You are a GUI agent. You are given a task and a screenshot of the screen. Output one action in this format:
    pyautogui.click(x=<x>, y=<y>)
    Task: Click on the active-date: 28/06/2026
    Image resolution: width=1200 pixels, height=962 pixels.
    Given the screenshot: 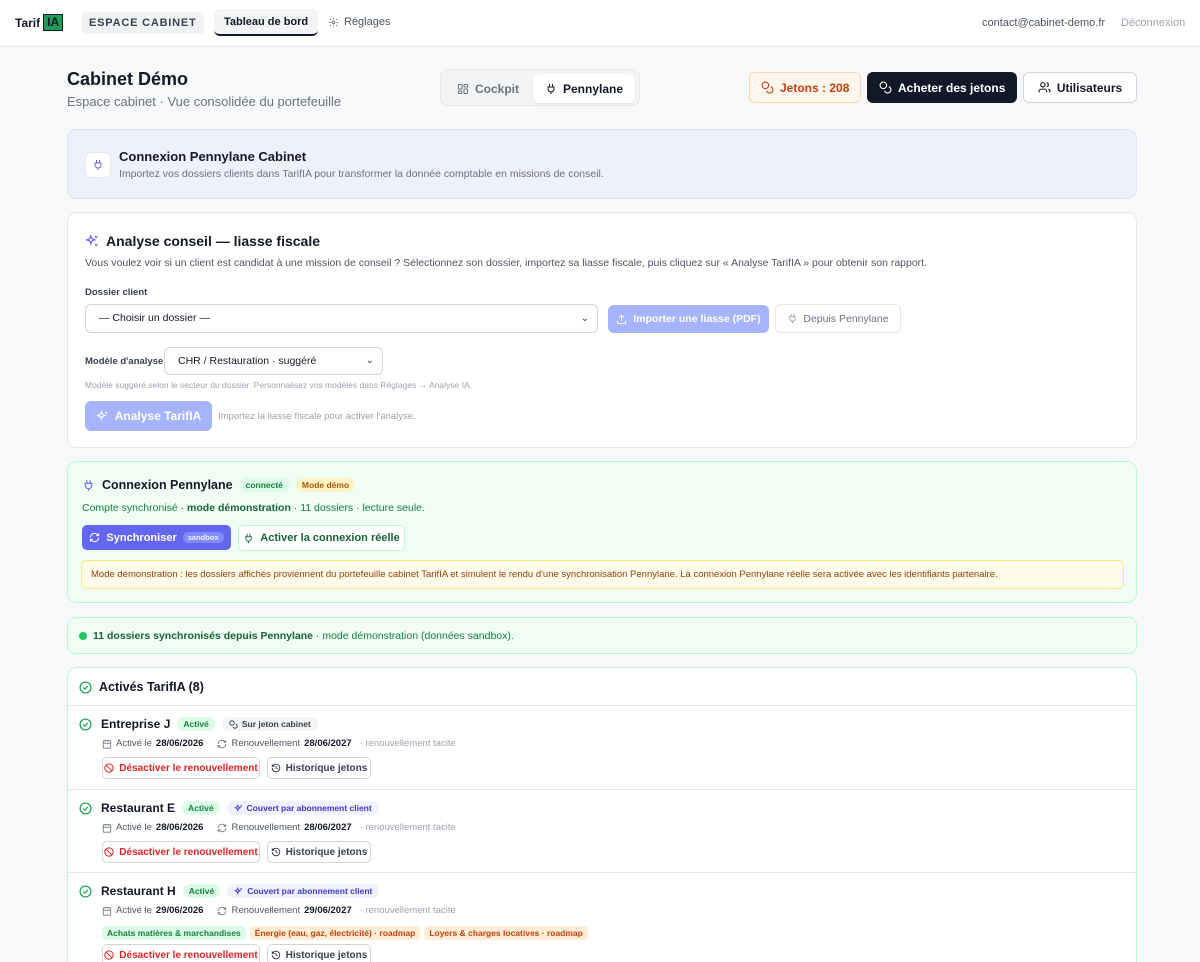 What is the action you would take?
    pyautogui.click(x=179, y=743)
    